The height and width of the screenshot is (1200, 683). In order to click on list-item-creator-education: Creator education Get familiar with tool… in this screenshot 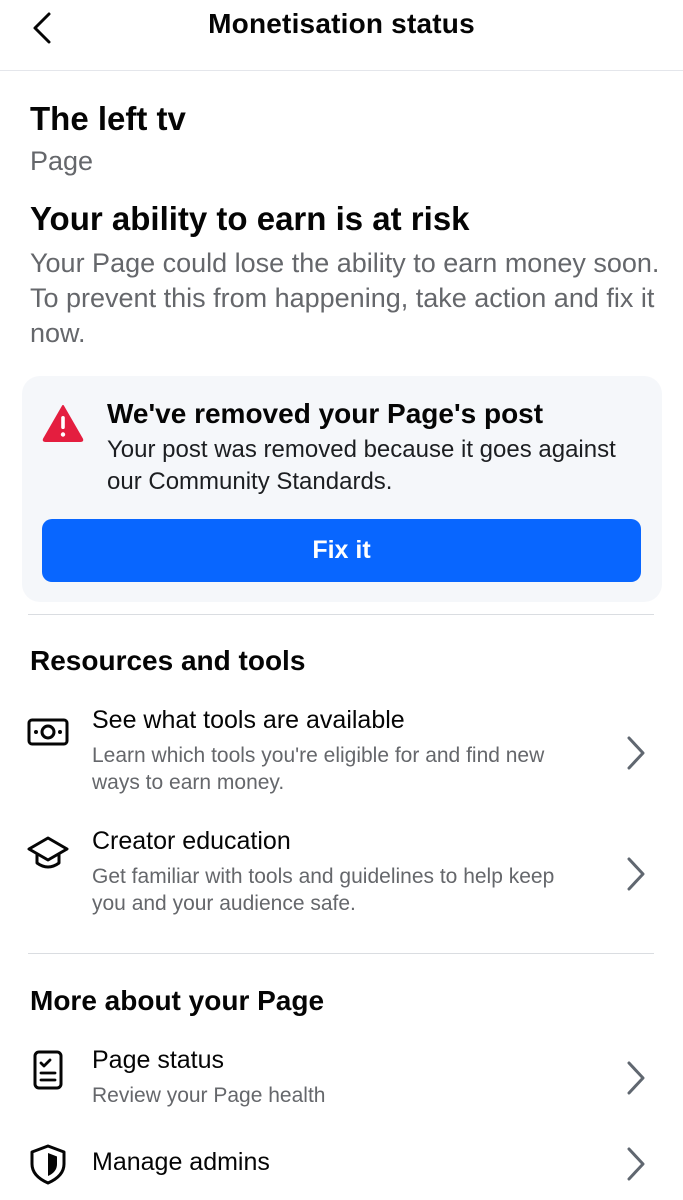, I will do `click(341, 873)`.